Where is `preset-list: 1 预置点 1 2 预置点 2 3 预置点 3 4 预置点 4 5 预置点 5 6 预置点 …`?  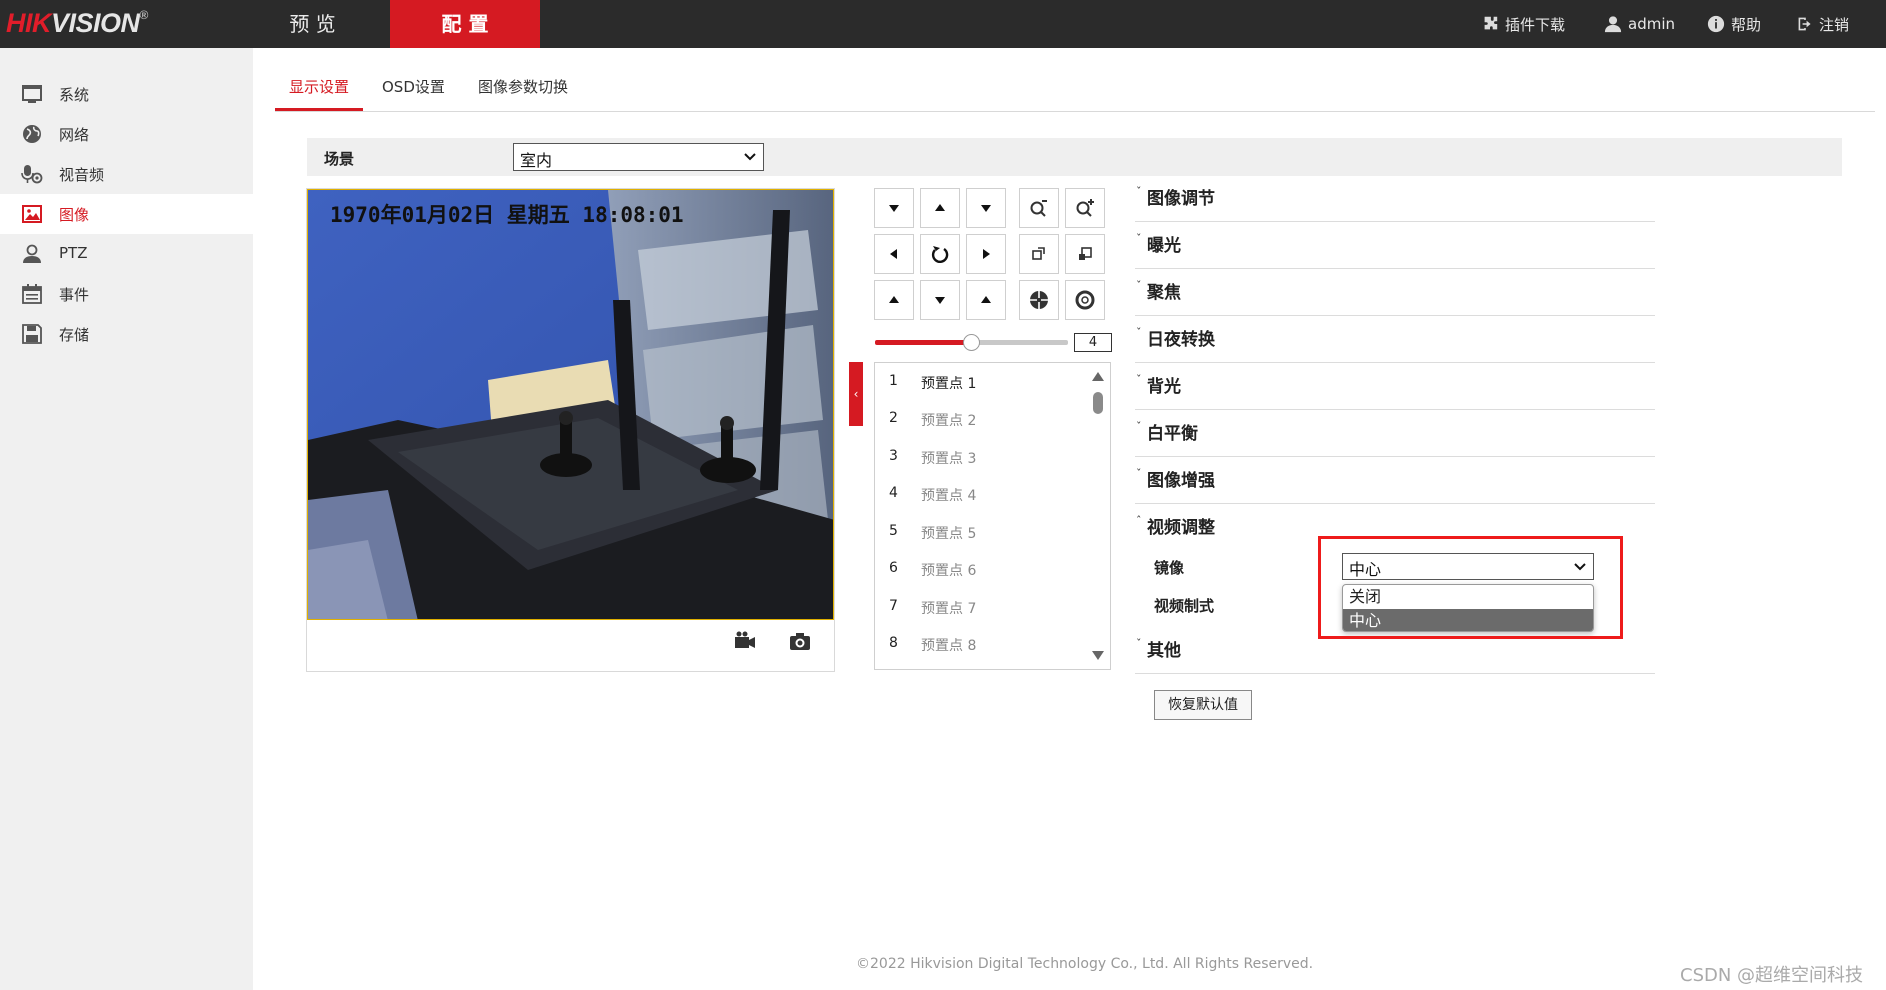
preset-list: 1 预置点 1 2 预置点 2 3 预置点 3 4 预置点 4 5 预置点 5 6 预置点 … is located at coordinates (992, 516).